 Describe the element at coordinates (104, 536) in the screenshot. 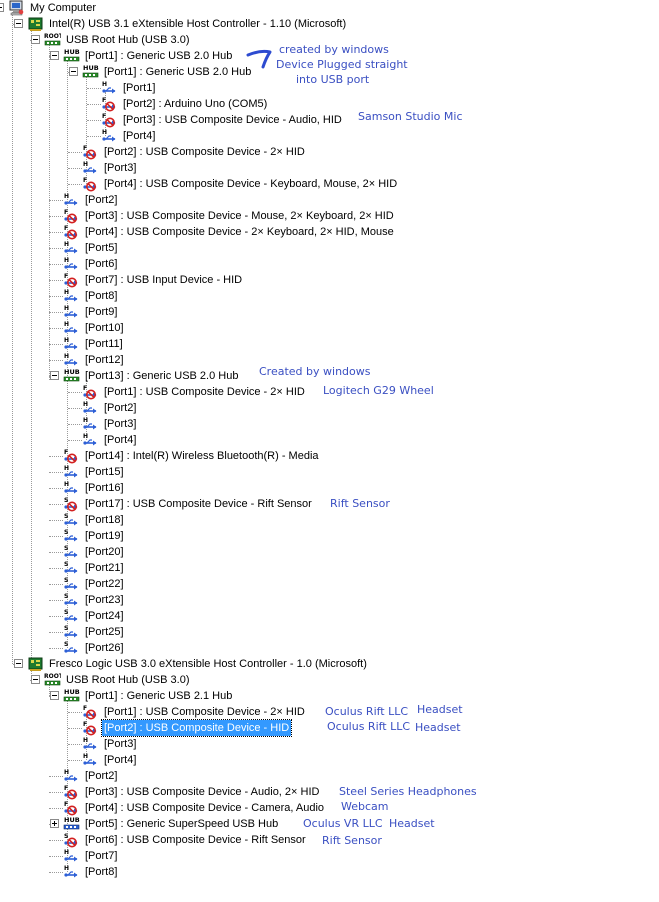

I see `tree-node-label: [Port19]` at that location.